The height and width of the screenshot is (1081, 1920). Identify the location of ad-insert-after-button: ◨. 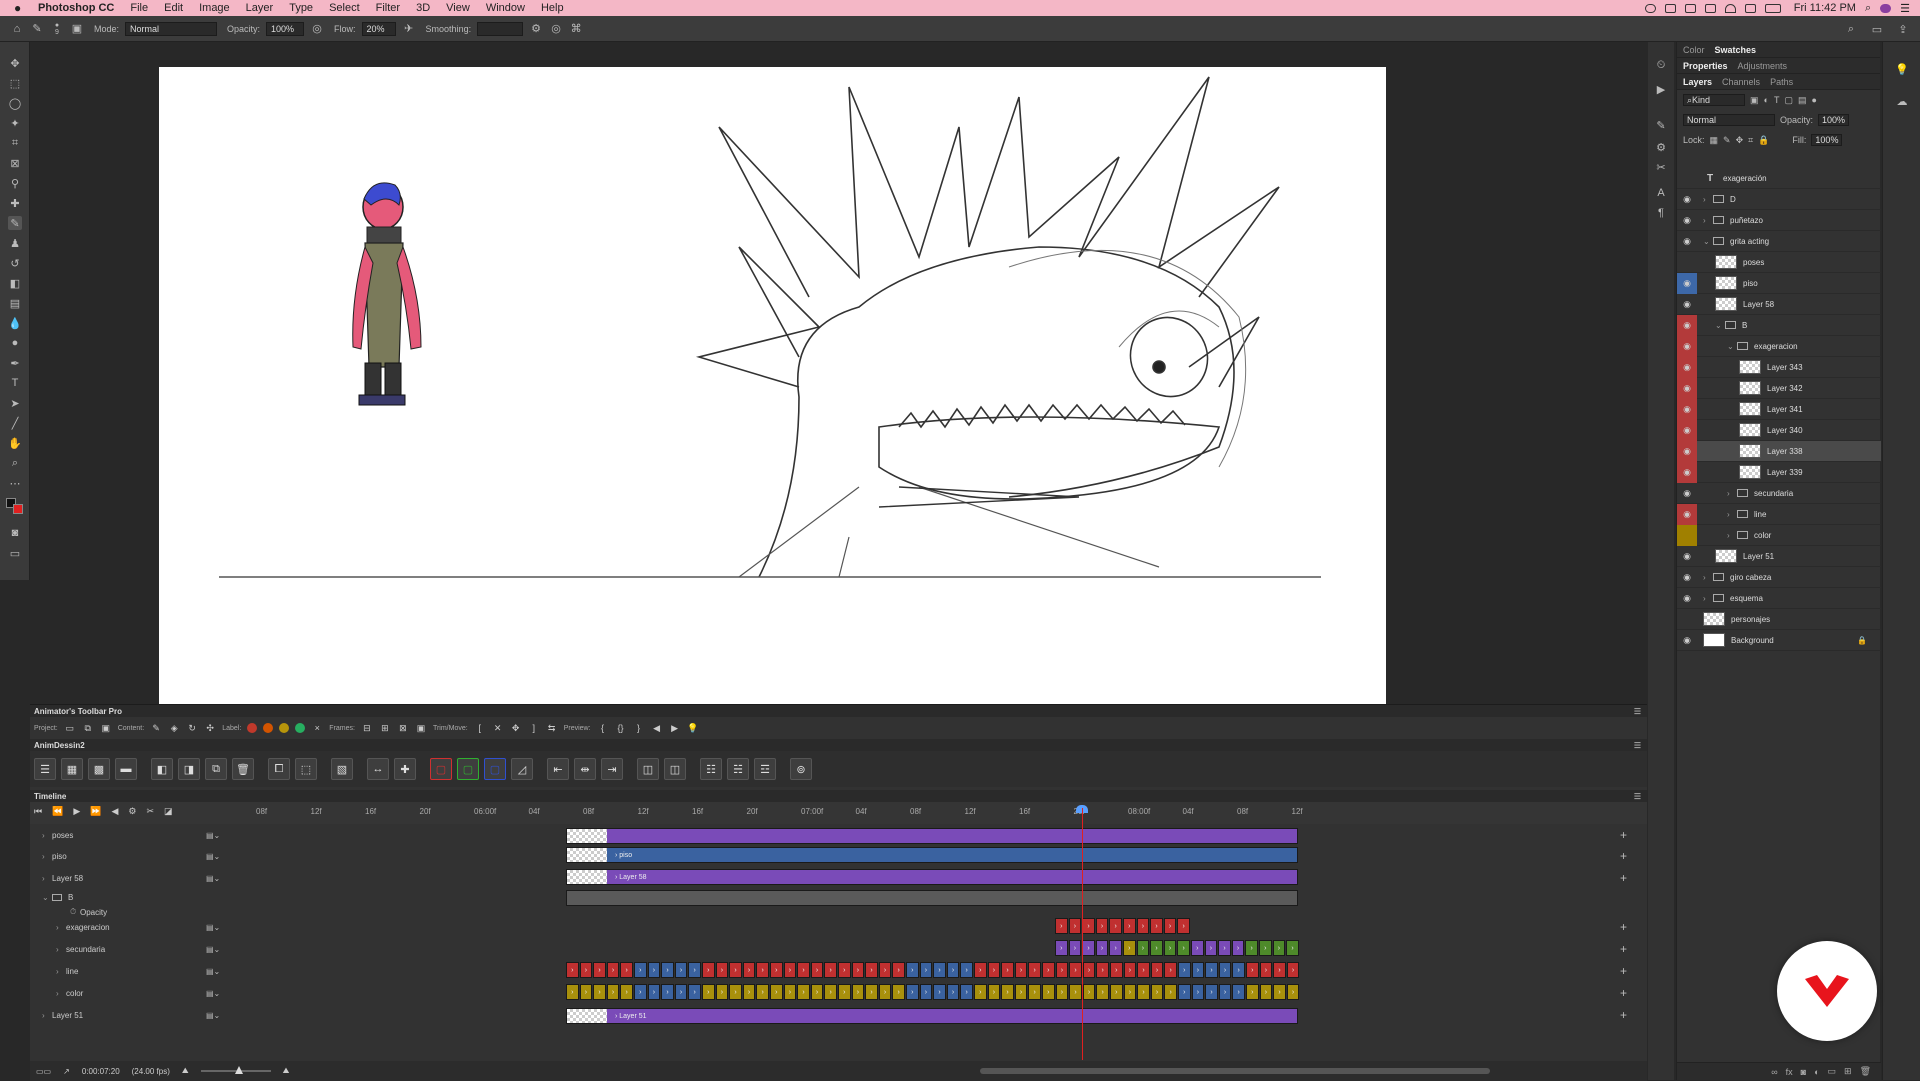
(189, 769).